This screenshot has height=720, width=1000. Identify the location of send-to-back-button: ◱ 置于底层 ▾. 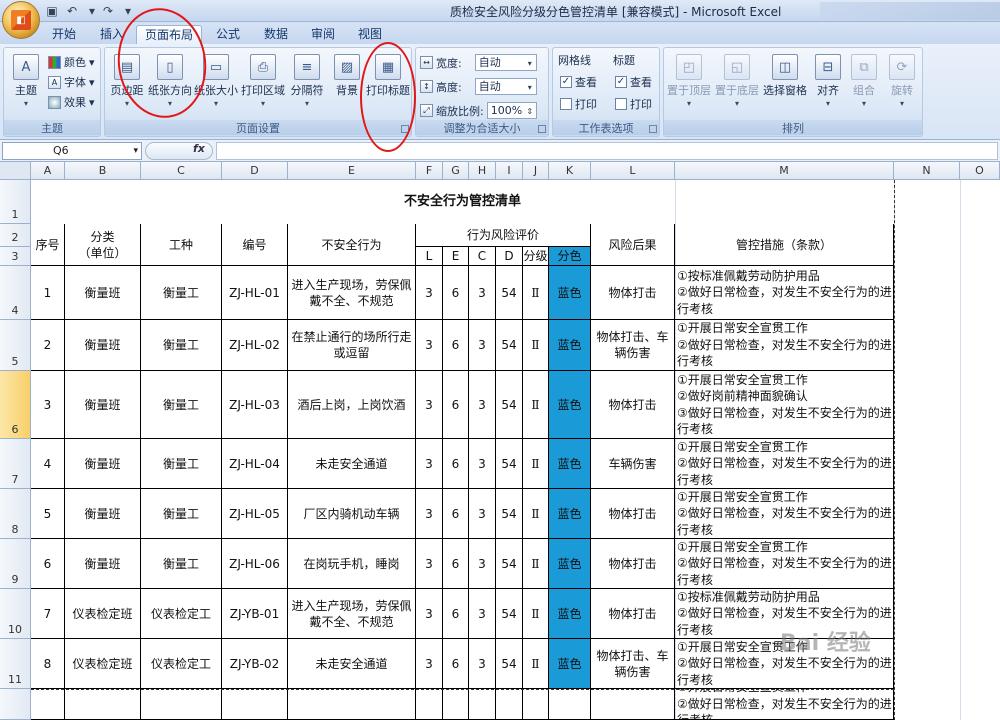
(737, 81).